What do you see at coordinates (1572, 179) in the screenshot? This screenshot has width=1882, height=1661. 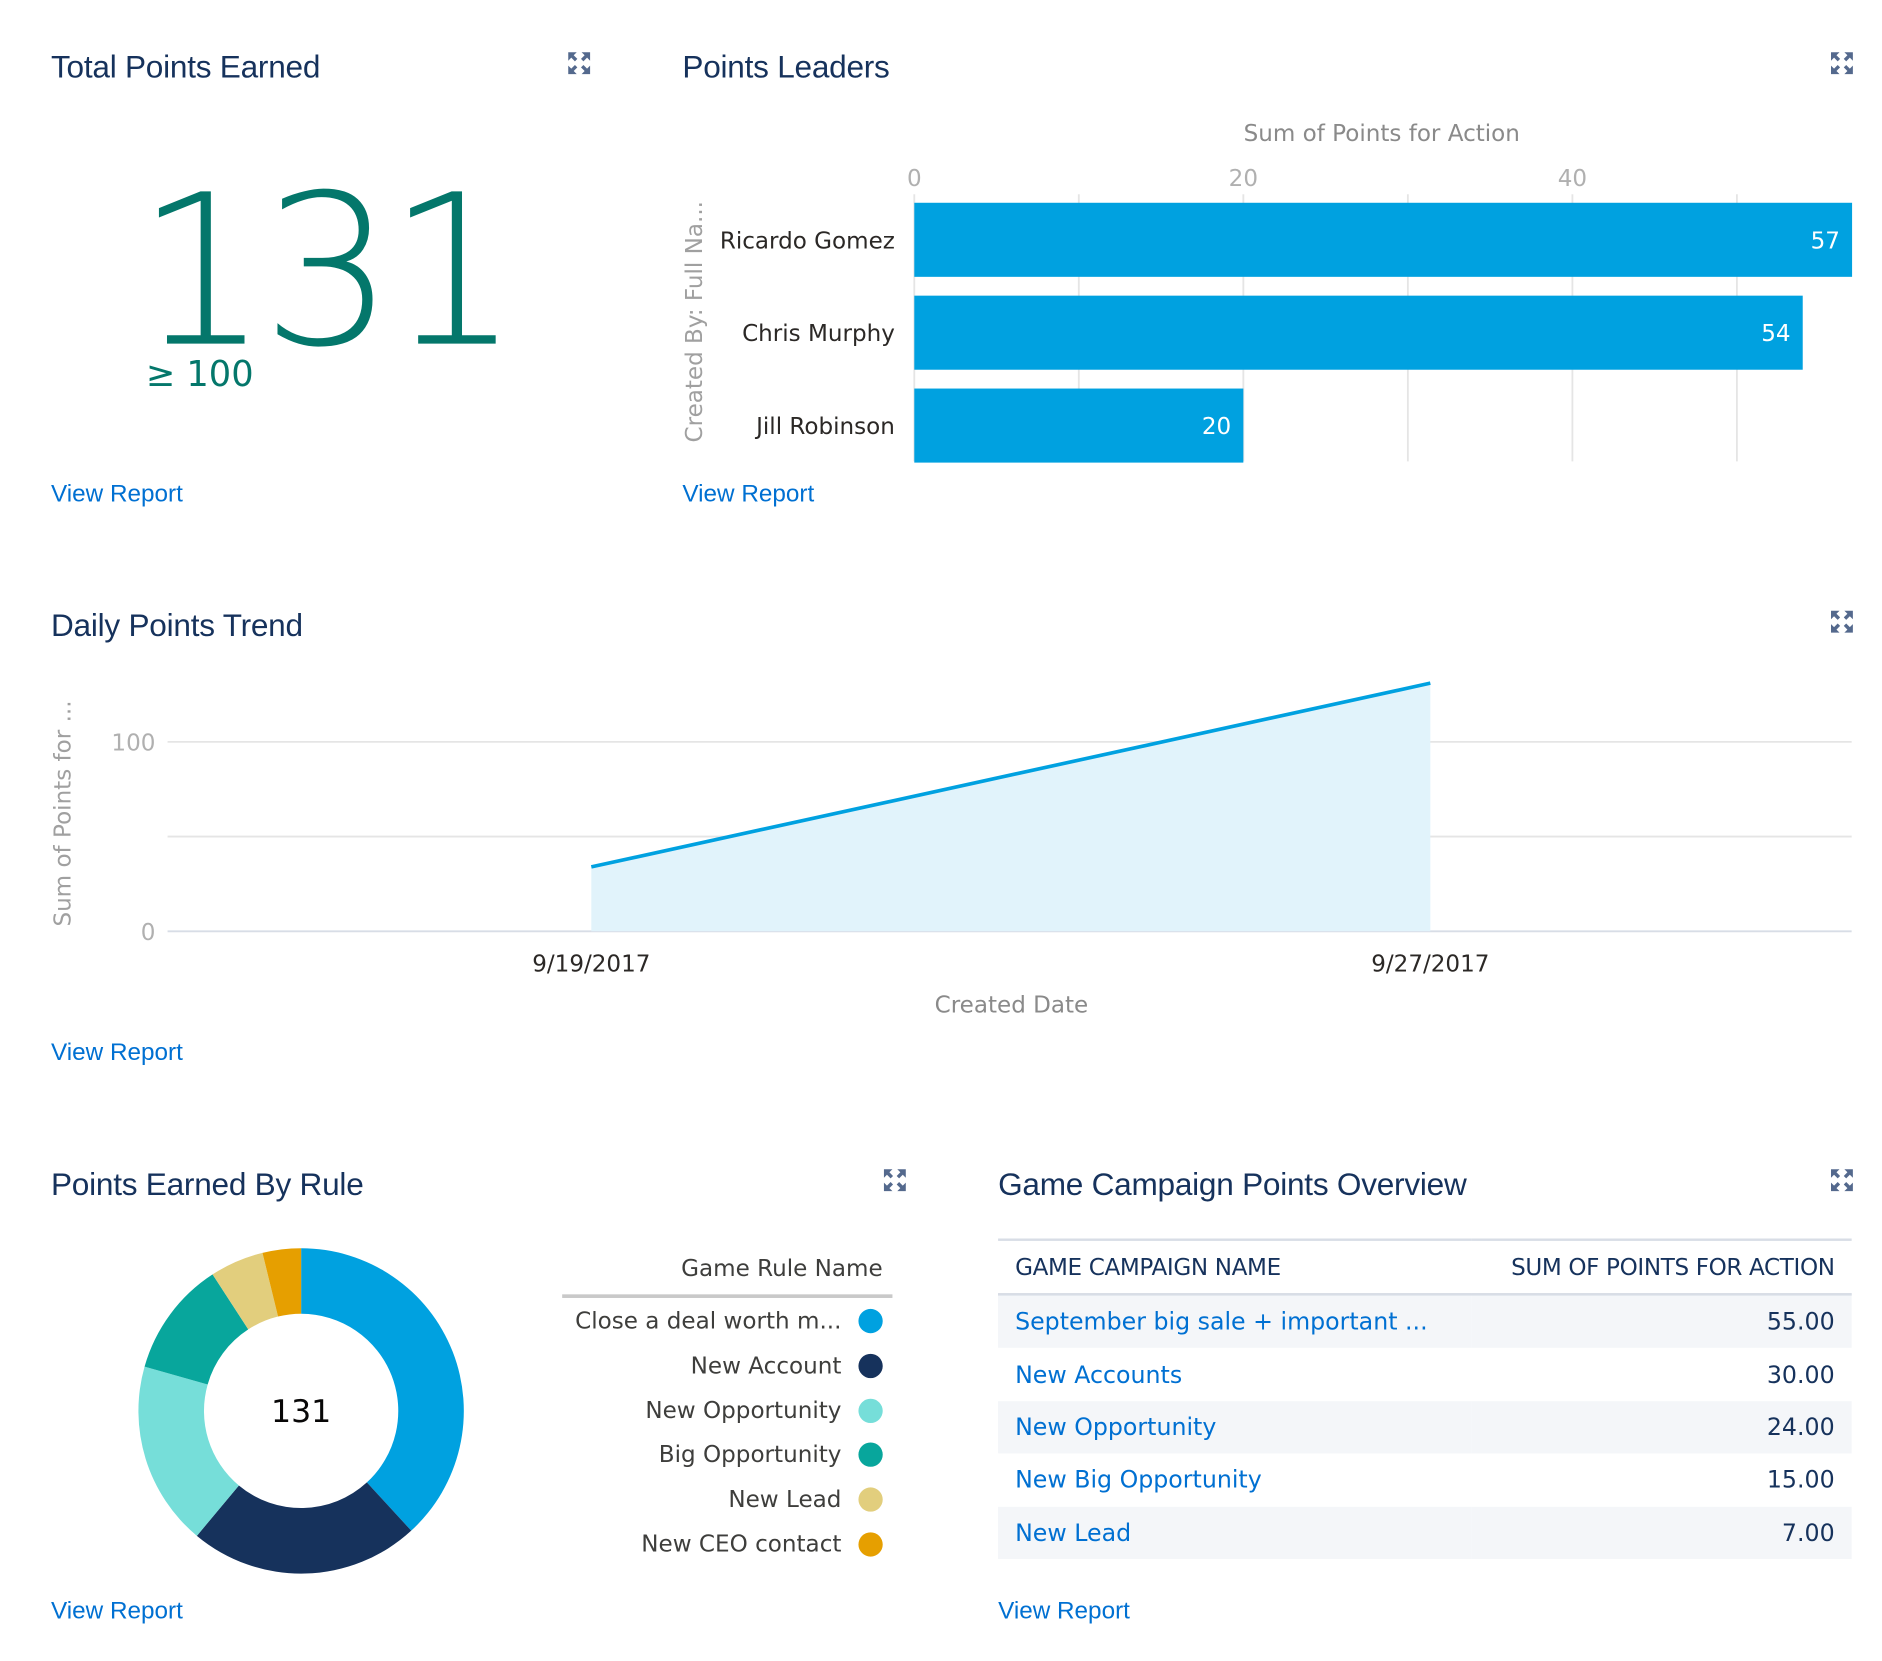 I see `x-tick-label: 40` at bounding box center [1572, 179].